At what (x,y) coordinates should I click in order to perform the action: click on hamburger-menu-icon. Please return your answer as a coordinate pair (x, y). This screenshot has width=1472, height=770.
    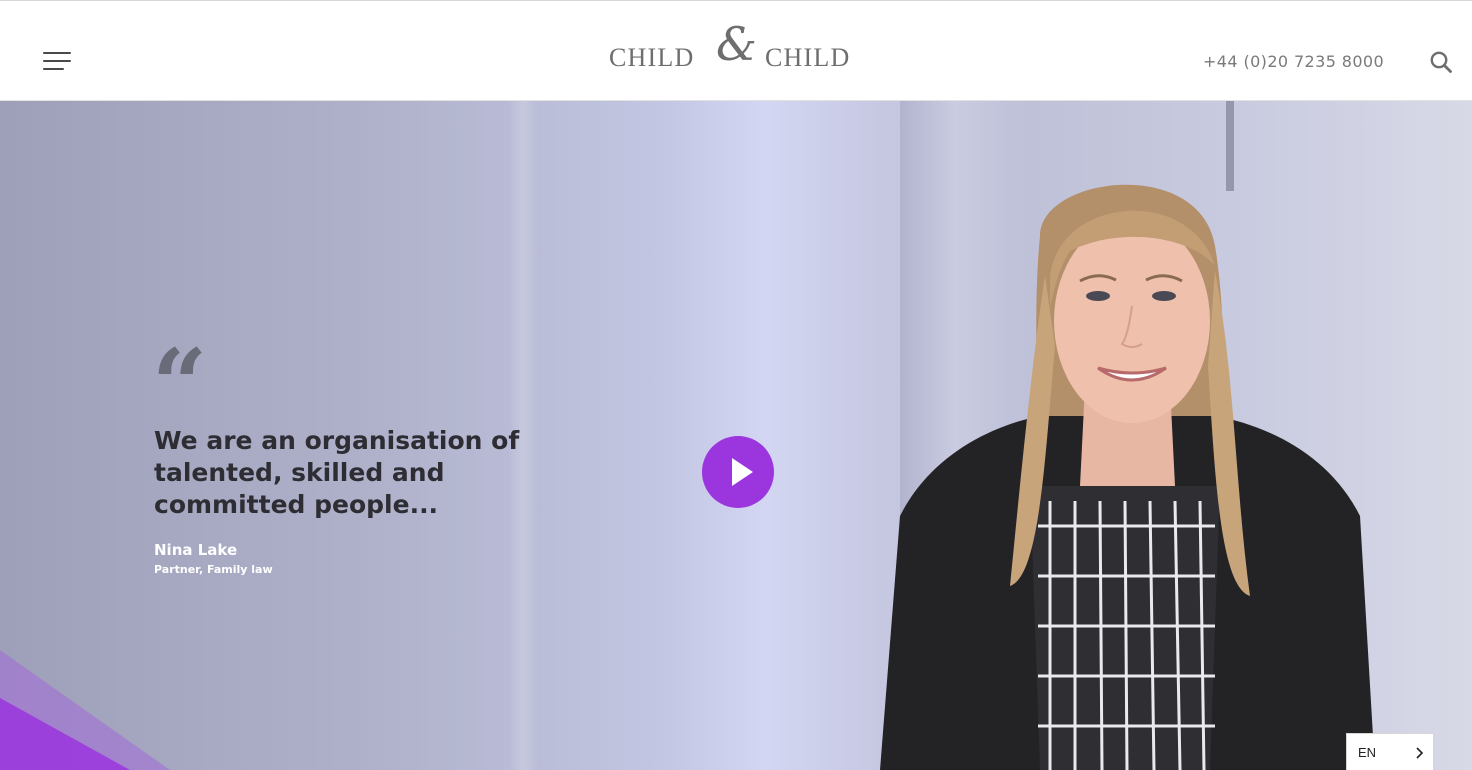
    Looking at the image, I should click on (57, 62).